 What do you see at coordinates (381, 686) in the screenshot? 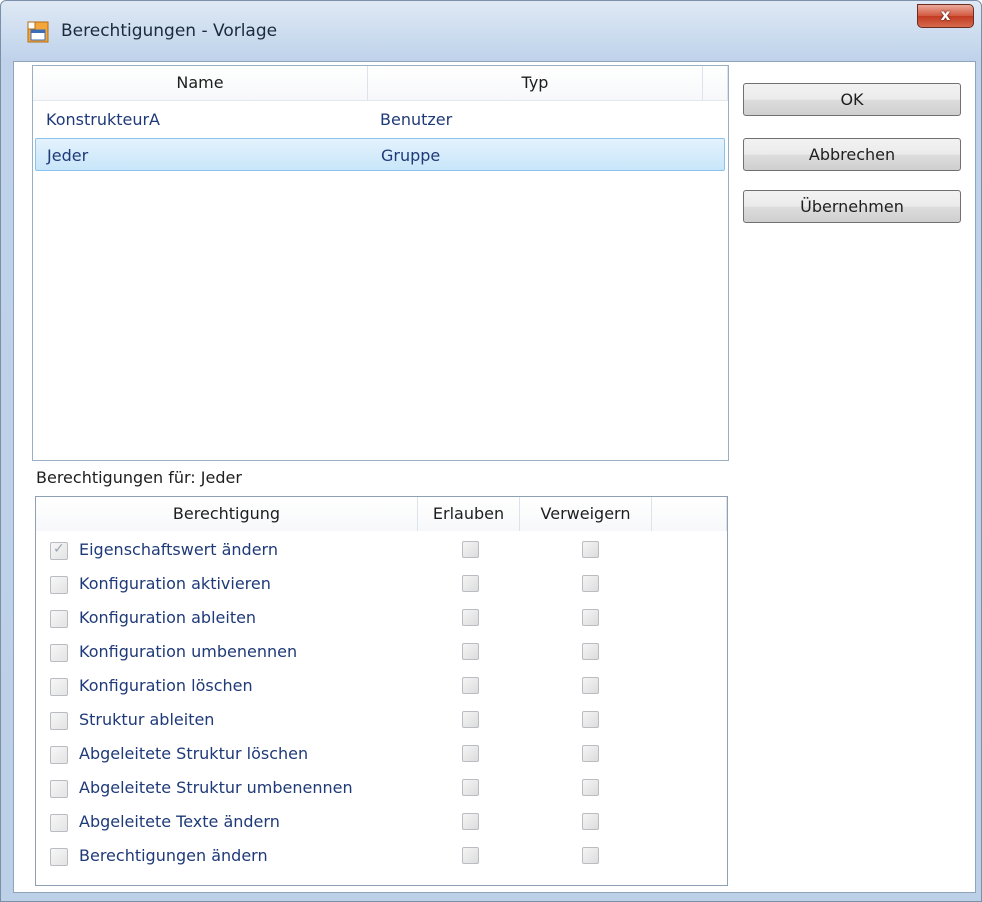
I see `permission-row: Konfiguration löschen` at bounding box center [381, 686].